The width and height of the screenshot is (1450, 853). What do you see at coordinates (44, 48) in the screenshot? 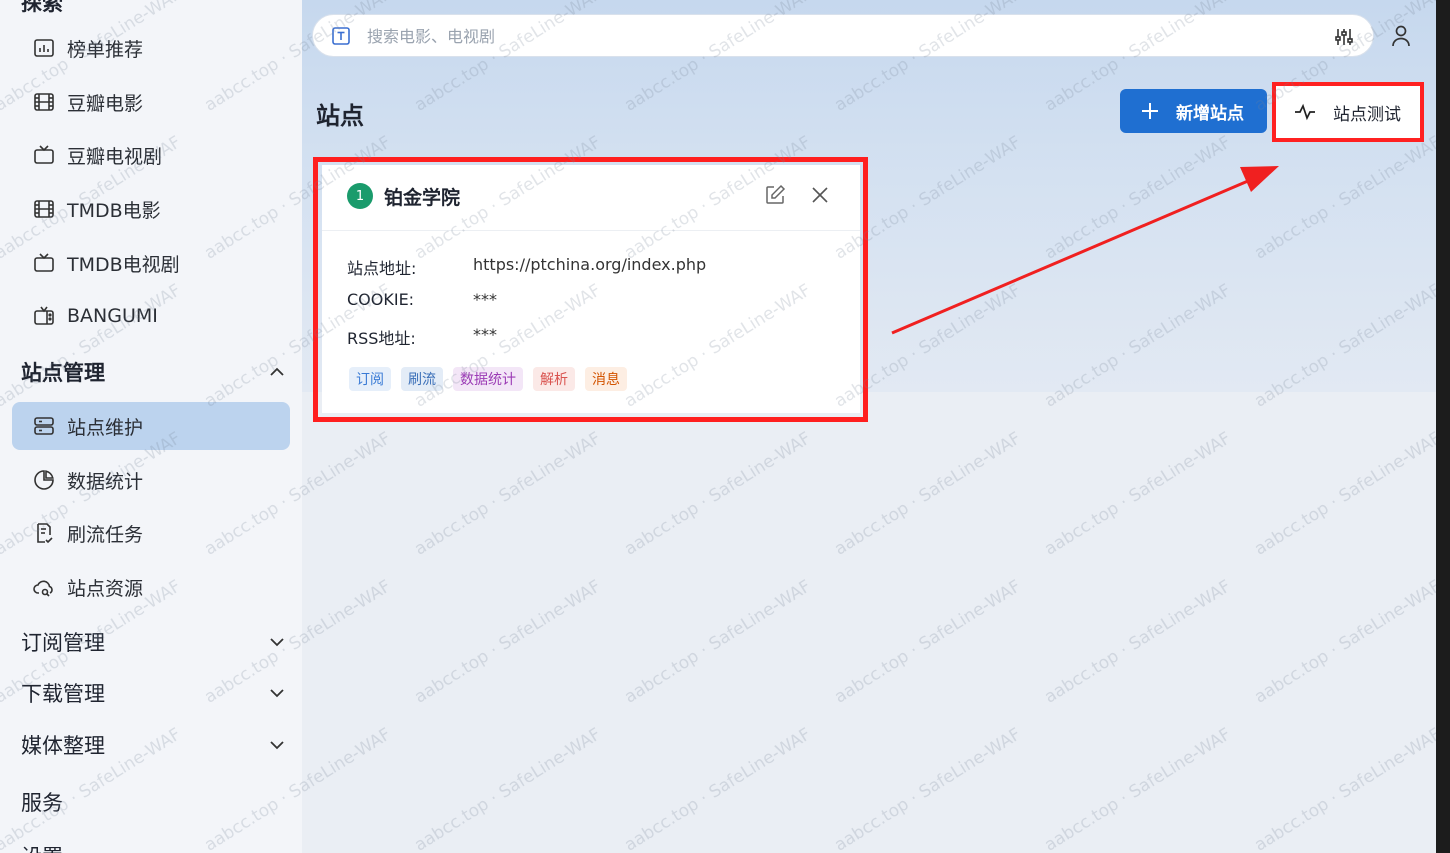
I see `chart-icon` at bounding box center [44, 48].